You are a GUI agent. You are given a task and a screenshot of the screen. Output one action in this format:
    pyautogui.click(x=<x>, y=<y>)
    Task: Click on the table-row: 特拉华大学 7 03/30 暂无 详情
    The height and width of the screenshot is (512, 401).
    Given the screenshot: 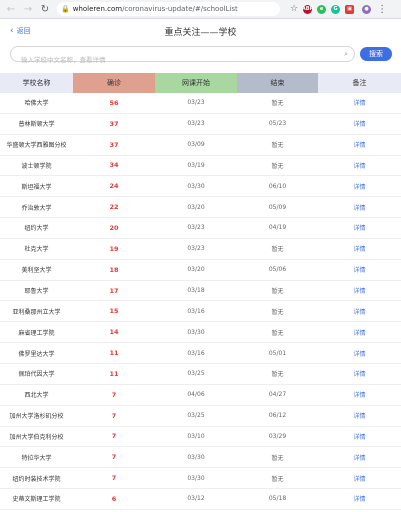 What is the action you would take?
    pyautogui.click(x=200, y=458)
    